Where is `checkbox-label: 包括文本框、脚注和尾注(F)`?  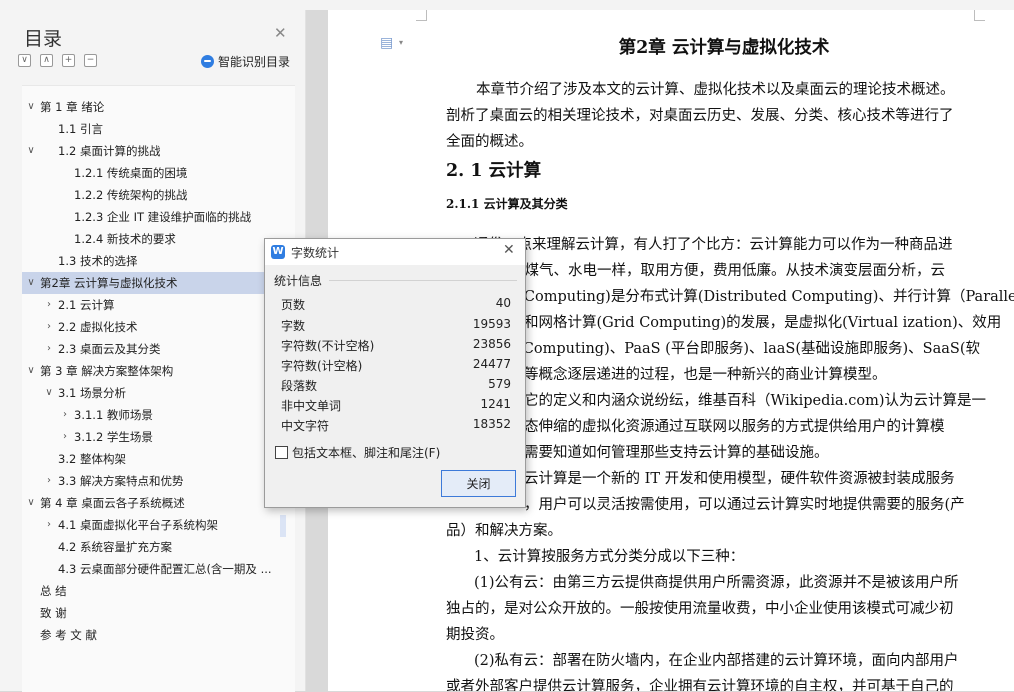
checkbox-label: 包括文本框、脚注和尾注(F) is located at coordinates (366, 452).